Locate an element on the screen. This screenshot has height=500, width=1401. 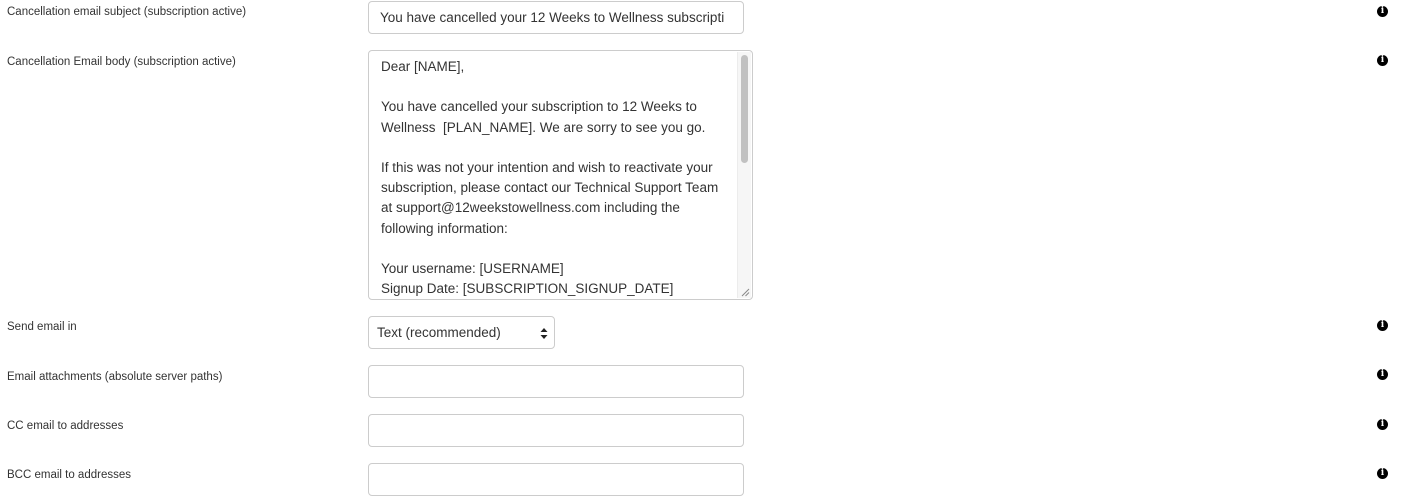
bcc-input is located at coordinates (556, 479).